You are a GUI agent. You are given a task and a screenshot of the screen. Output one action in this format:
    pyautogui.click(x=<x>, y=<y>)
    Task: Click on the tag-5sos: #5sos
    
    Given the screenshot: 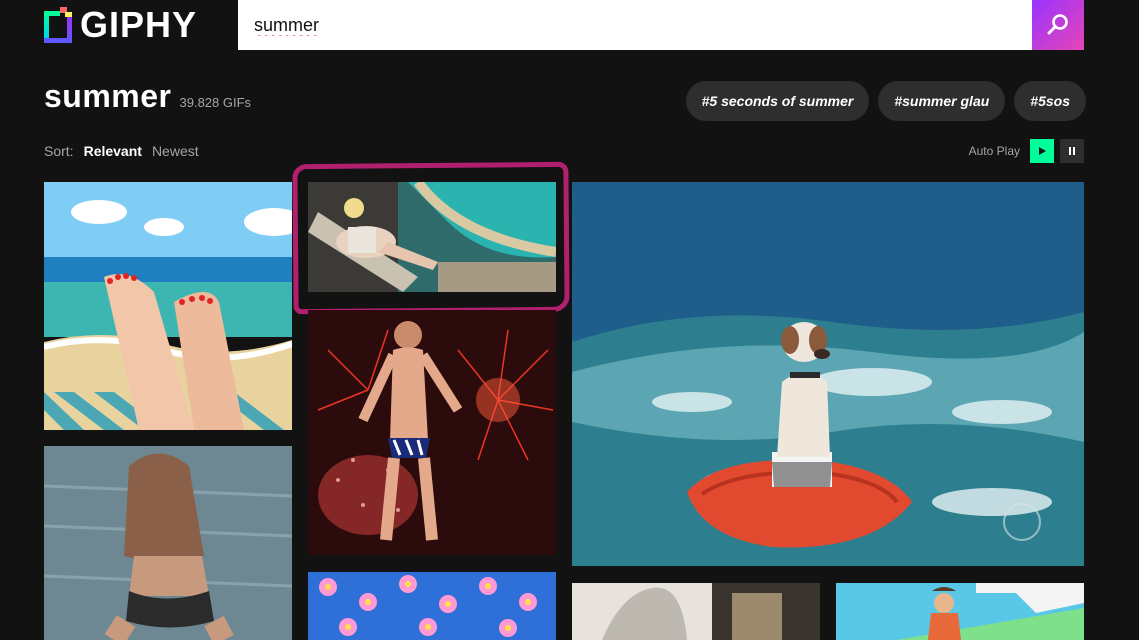 What is the action you would take?
    pyautogui.click(x=1050, y=101)
    